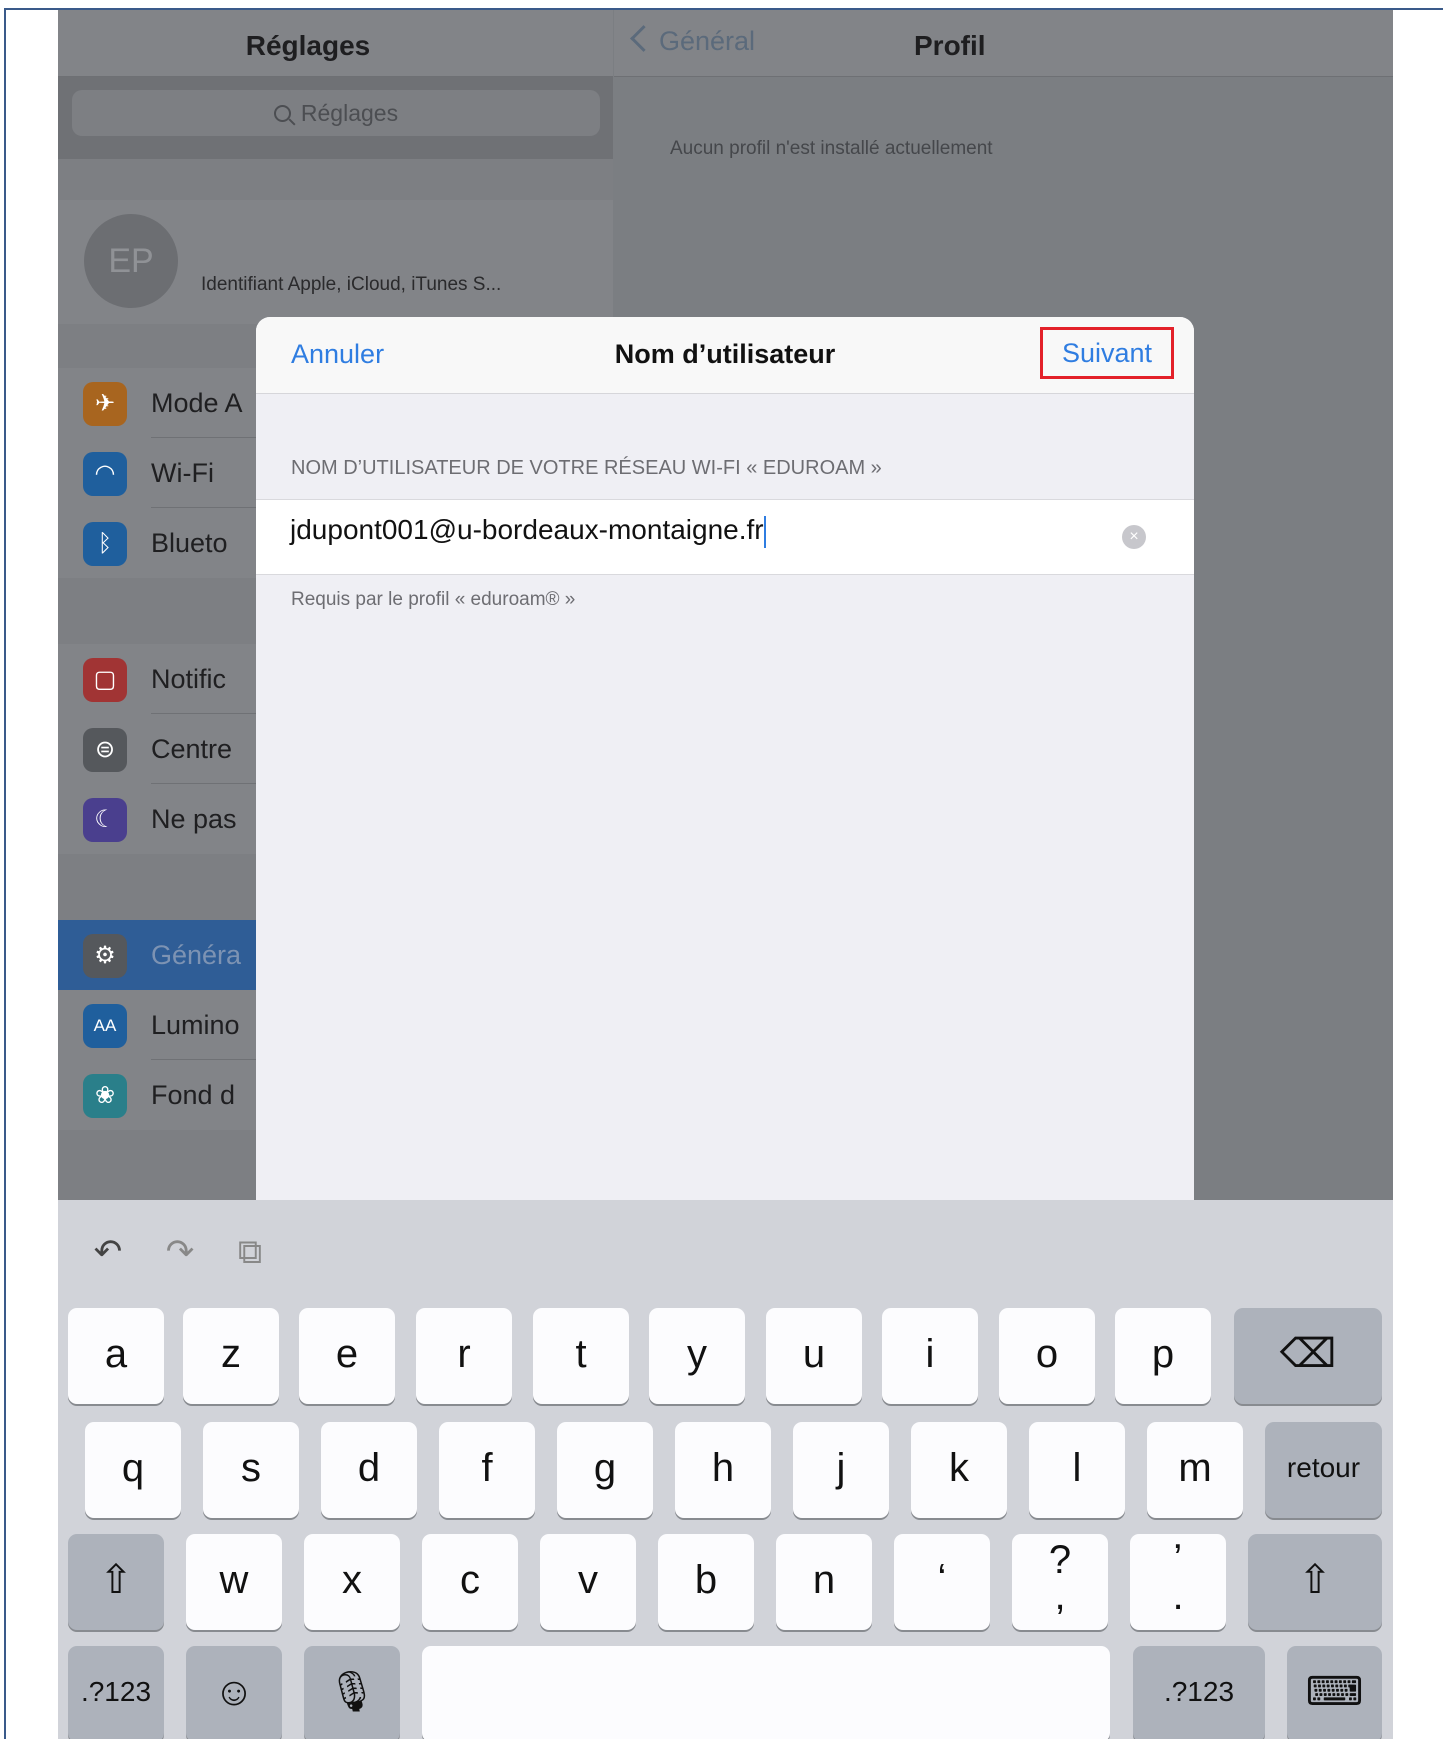 This screenshot has width=1443, height=1739. Describe the element at coordinates (723, 1470) in the screenshot. I see `key: h` at that location.